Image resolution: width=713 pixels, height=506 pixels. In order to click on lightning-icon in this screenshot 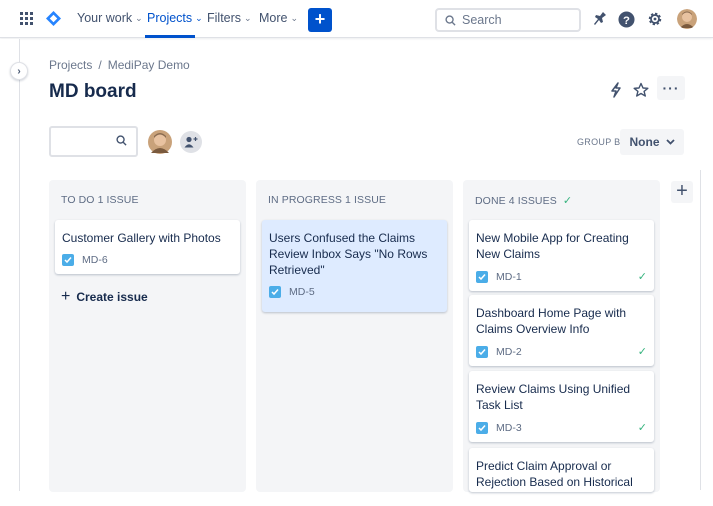, I will do `click(616, 90)`.